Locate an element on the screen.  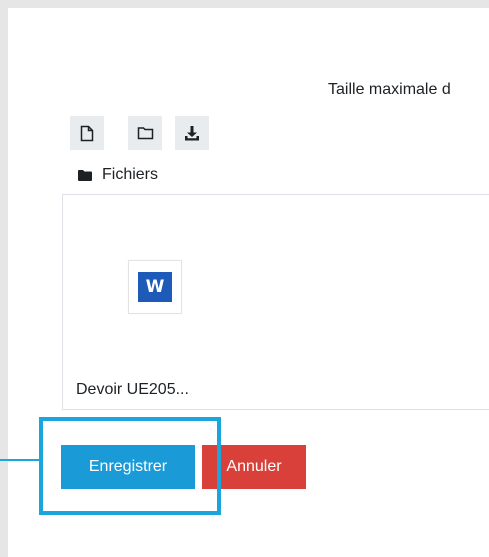
download-icon is located at coordinates (192, 133).